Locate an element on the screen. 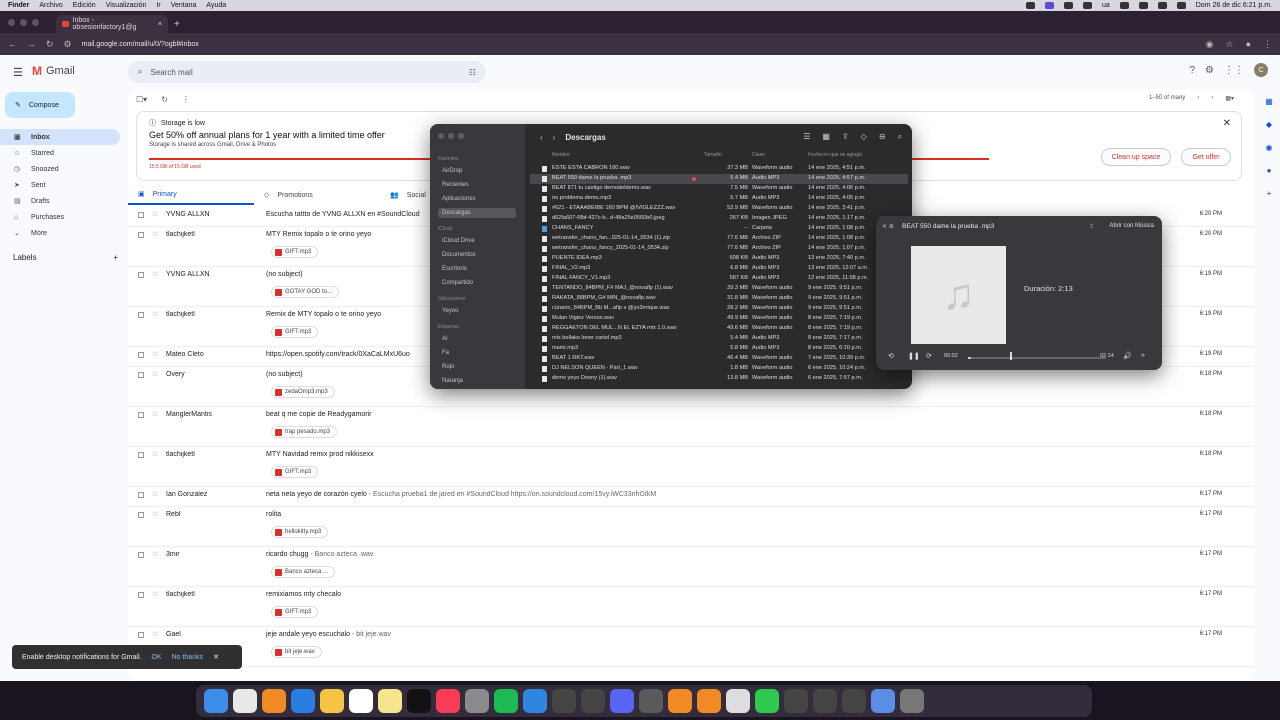  extension-icon: ◉ is located at coordinates (1210, 44).